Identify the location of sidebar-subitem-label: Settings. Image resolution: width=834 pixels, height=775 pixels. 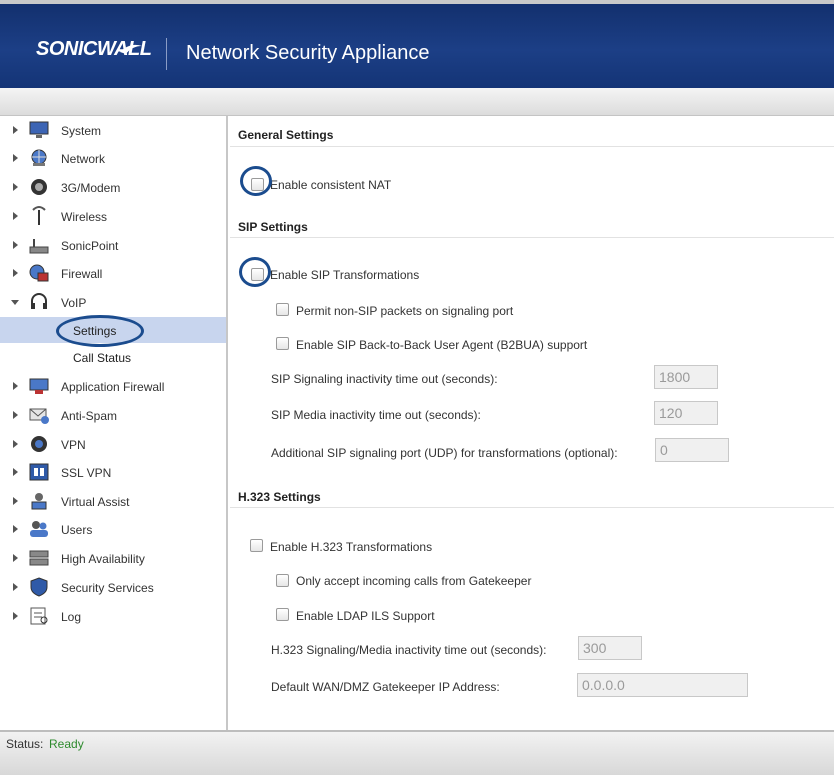
(95, 331).